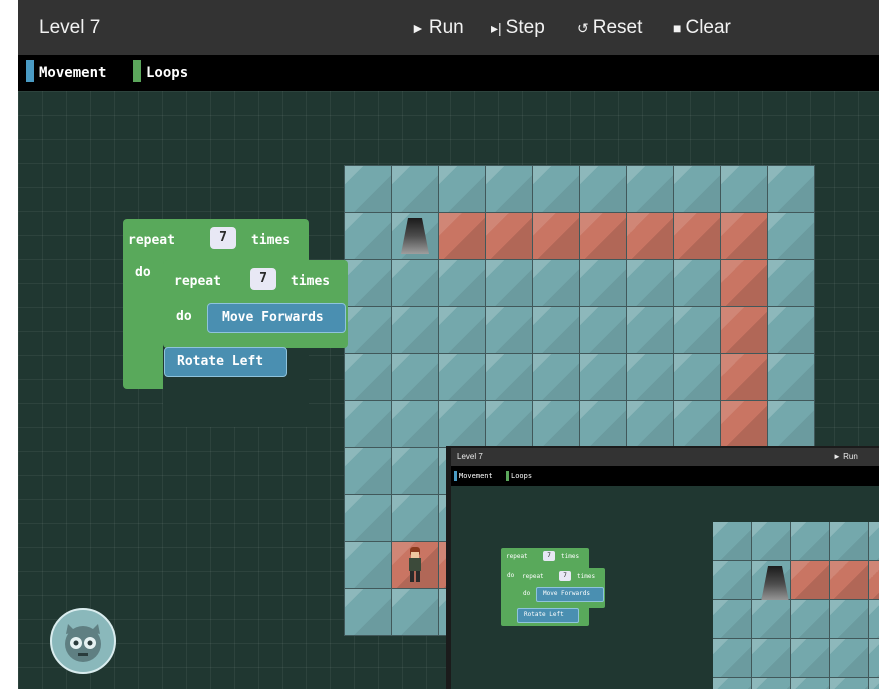  I want to click on thumbnail-move-forwards-label: Move Forwards, so click(566, 593).